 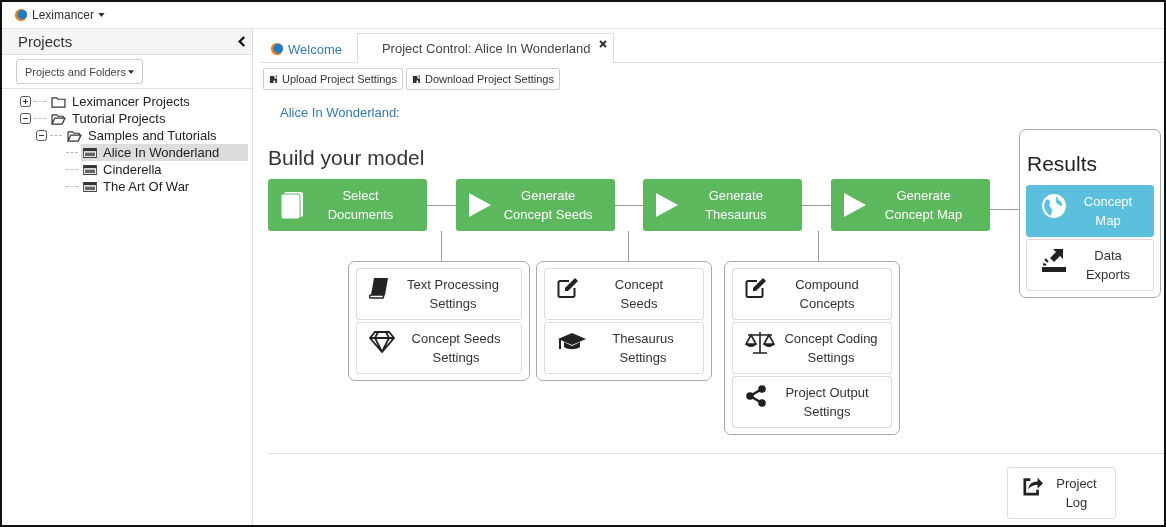 I want to click on section-heading: Build your model, so click(x=347, y=158).